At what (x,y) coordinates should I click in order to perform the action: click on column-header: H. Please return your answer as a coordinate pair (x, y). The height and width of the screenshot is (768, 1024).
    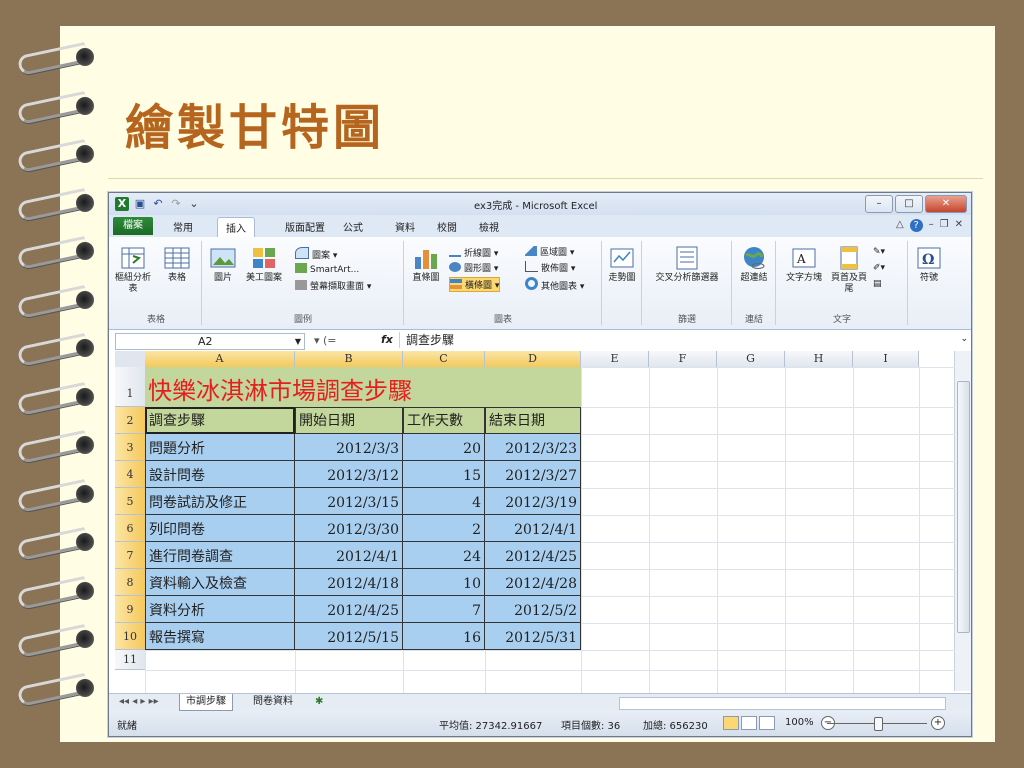
    Looking at the image, I should click on (819, 359).